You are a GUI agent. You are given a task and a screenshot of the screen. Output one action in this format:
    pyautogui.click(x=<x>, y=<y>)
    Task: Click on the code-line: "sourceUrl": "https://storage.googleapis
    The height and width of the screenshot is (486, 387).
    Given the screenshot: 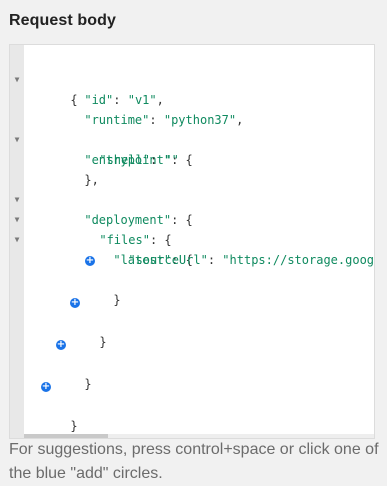 What is the action you would take?
    pyautogui.click(x=229, y=248)
    